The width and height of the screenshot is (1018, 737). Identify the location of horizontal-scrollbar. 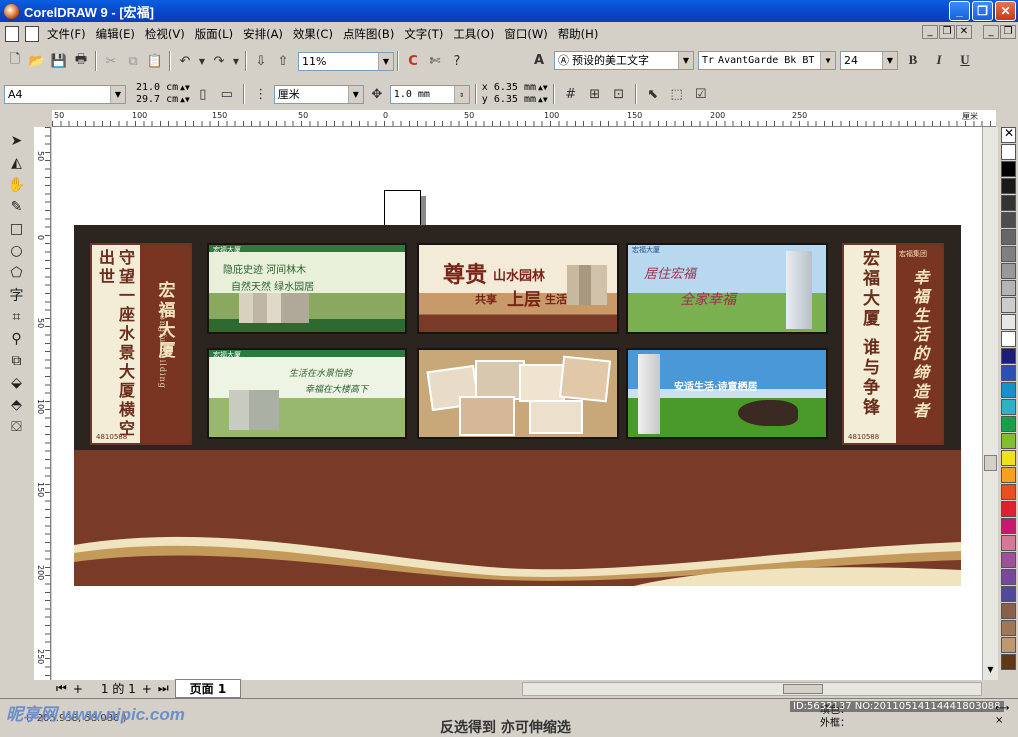
(752, 689).